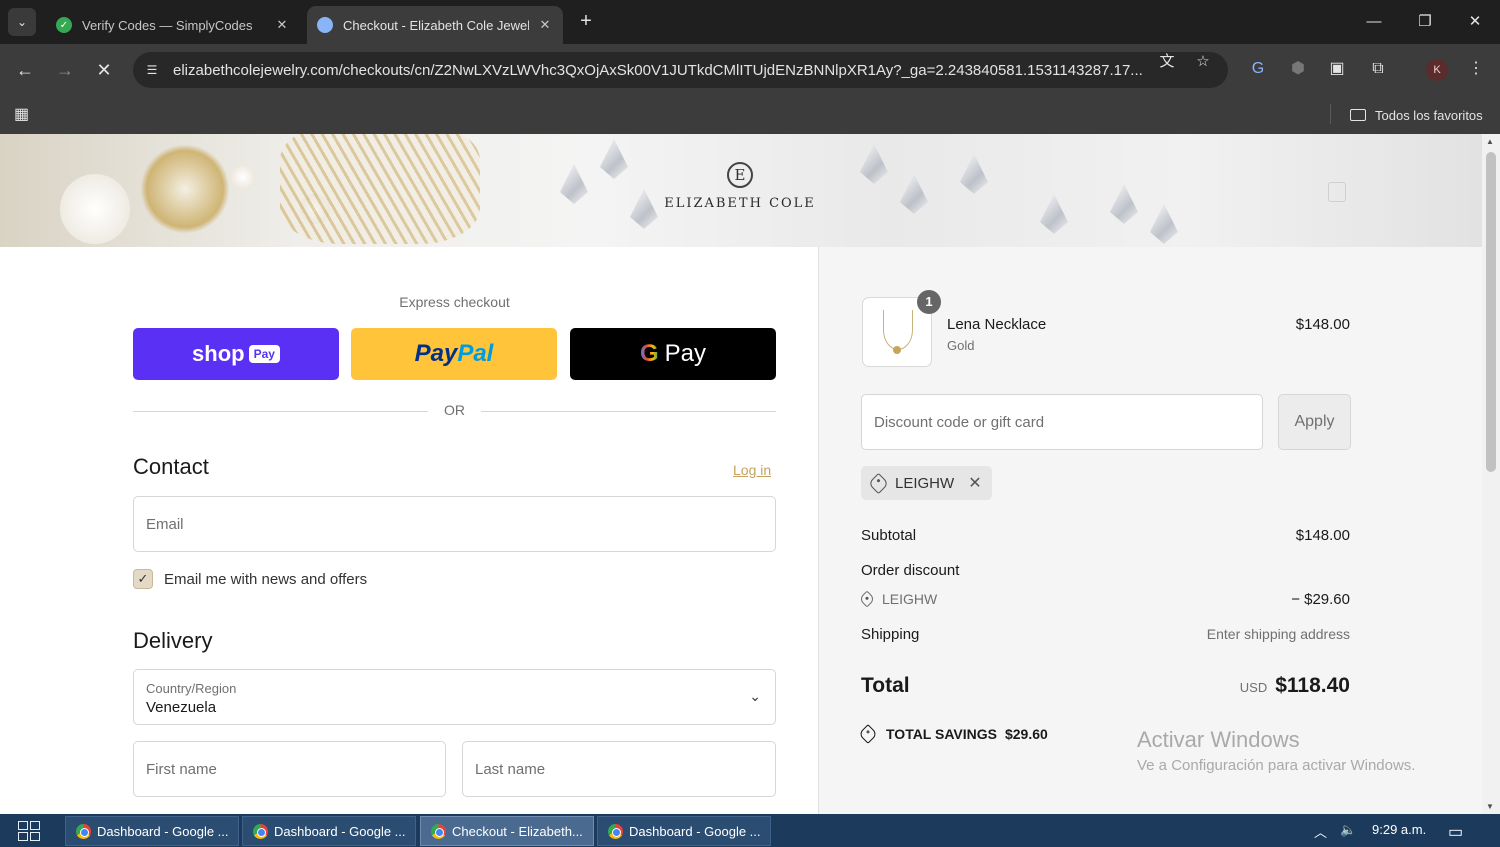 The image size is (1500, 847). What do you see at coordinates (1490, 141) in the screenshot?
I see `scroll-up-icon: ▲` at bounding box center [1490, 141].